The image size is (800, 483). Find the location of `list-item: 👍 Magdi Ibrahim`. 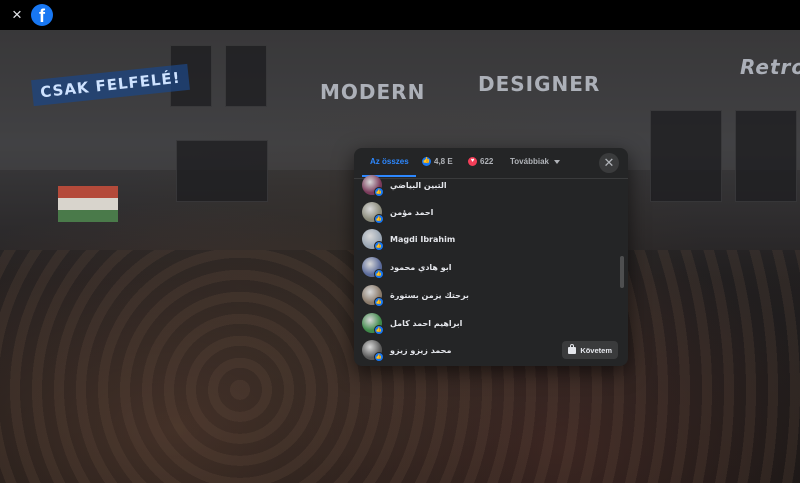

list-item: 👍 Magdi Ibrahim is located at coordinates (491, 239).